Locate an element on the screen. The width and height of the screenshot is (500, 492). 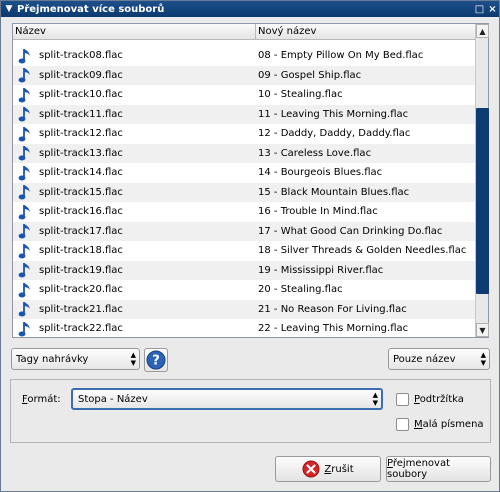
original-filename: split-track12.flac is located at coordinates (81, 134).